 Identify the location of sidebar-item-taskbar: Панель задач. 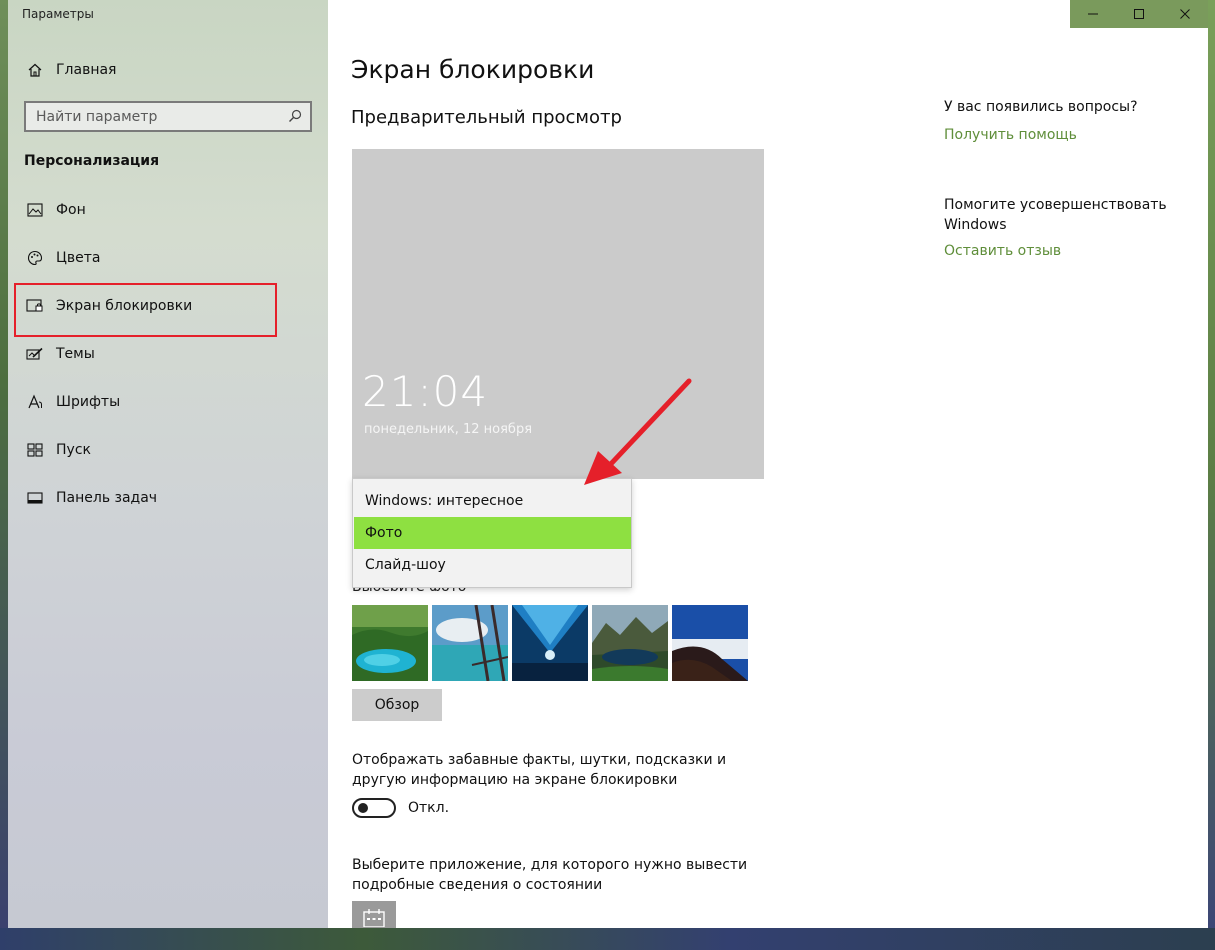
(90, 498).